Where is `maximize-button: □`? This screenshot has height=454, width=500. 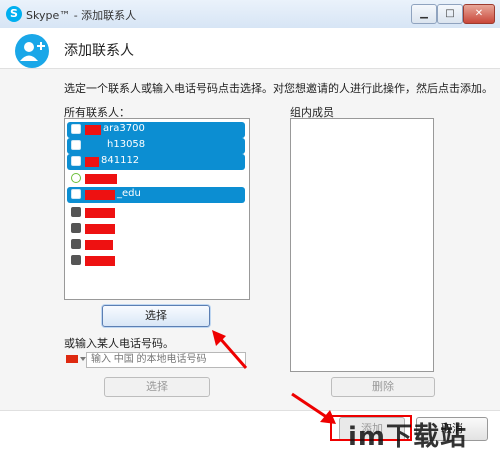 maximize-button: □ is located at coordinates (450, 14).